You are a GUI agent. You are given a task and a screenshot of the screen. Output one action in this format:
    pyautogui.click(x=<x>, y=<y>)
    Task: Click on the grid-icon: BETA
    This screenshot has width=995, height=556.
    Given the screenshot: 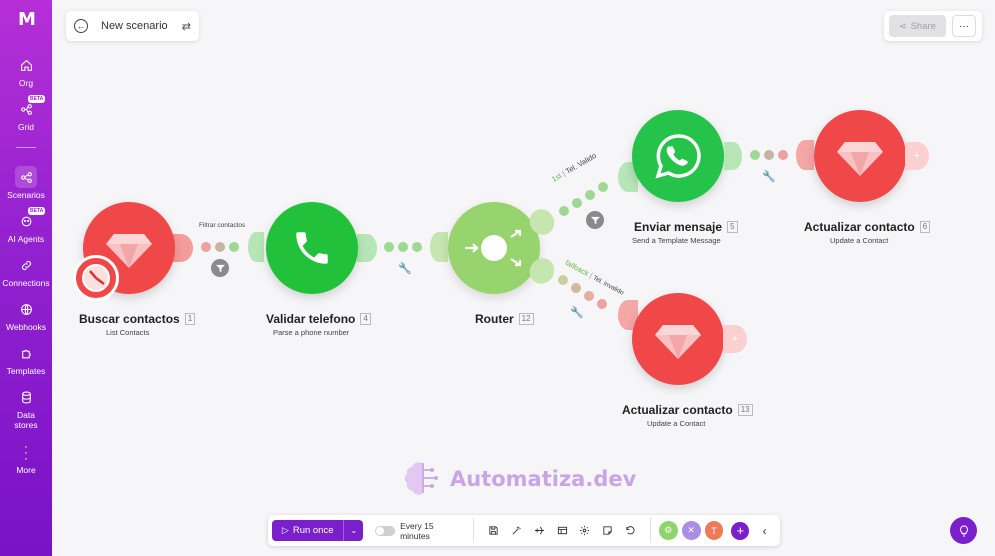 What is the action you would take?
    pyautogui.click(x=30, y=107)
    